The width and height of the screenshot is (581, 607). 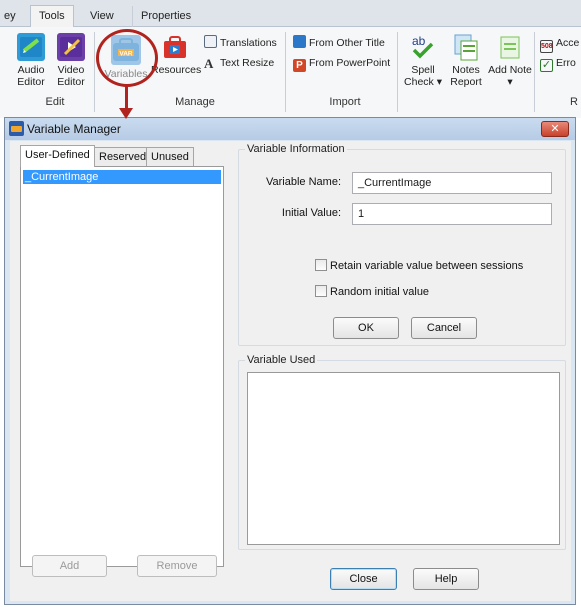 What do you see at coordinates (16, 128) in the screenshot?
I see `variable-manager-icon` at bounding box center [16, 128].